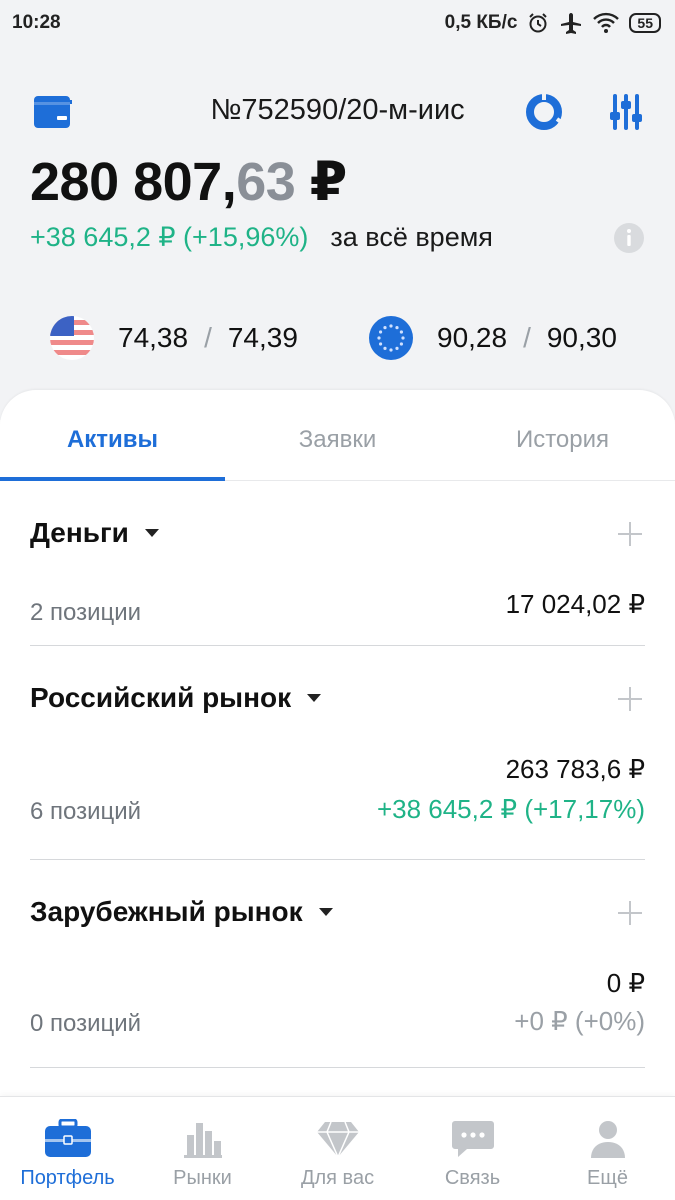 This screenshot has height=1200, width=675. I want to click on nav-markets: Рынки, so click(202, 1148).